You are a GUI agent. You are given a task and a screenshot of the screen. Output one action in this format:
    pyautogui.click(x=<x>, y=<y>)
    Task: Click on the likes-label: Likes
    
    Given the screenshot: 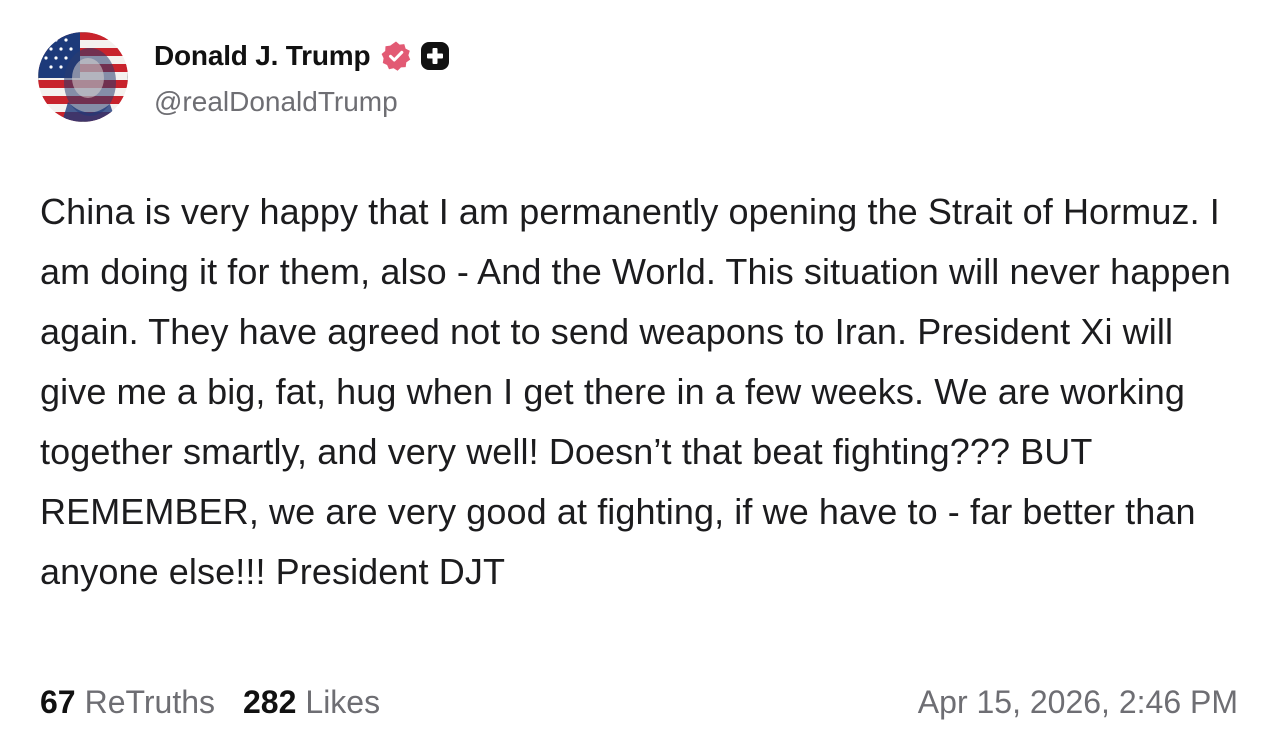 What is the action you would take?
    pyautogui.click(x=343, y=701)
    